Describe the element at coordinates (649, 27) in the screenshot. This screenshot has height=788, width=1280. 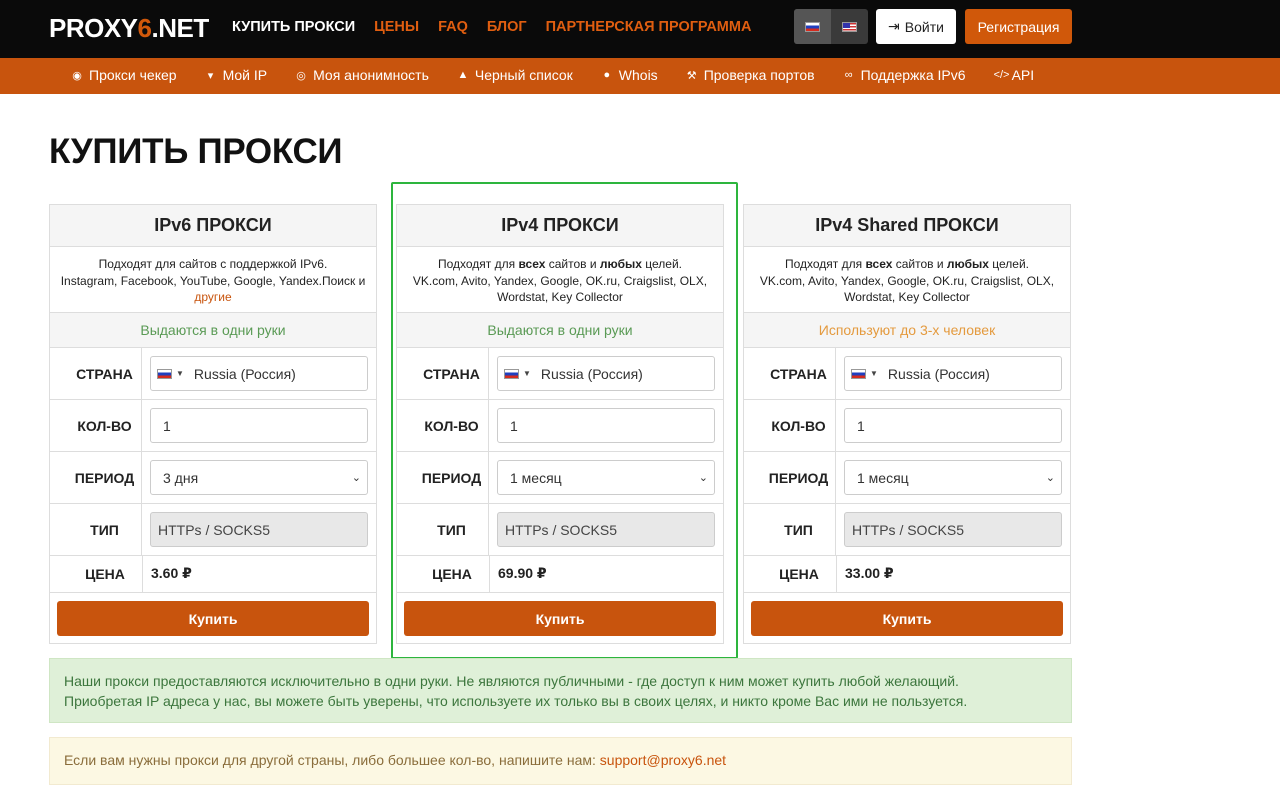
I see `nav-partner: ПАРТНЕРСКАЯ ПРОГРАММА` at that location.